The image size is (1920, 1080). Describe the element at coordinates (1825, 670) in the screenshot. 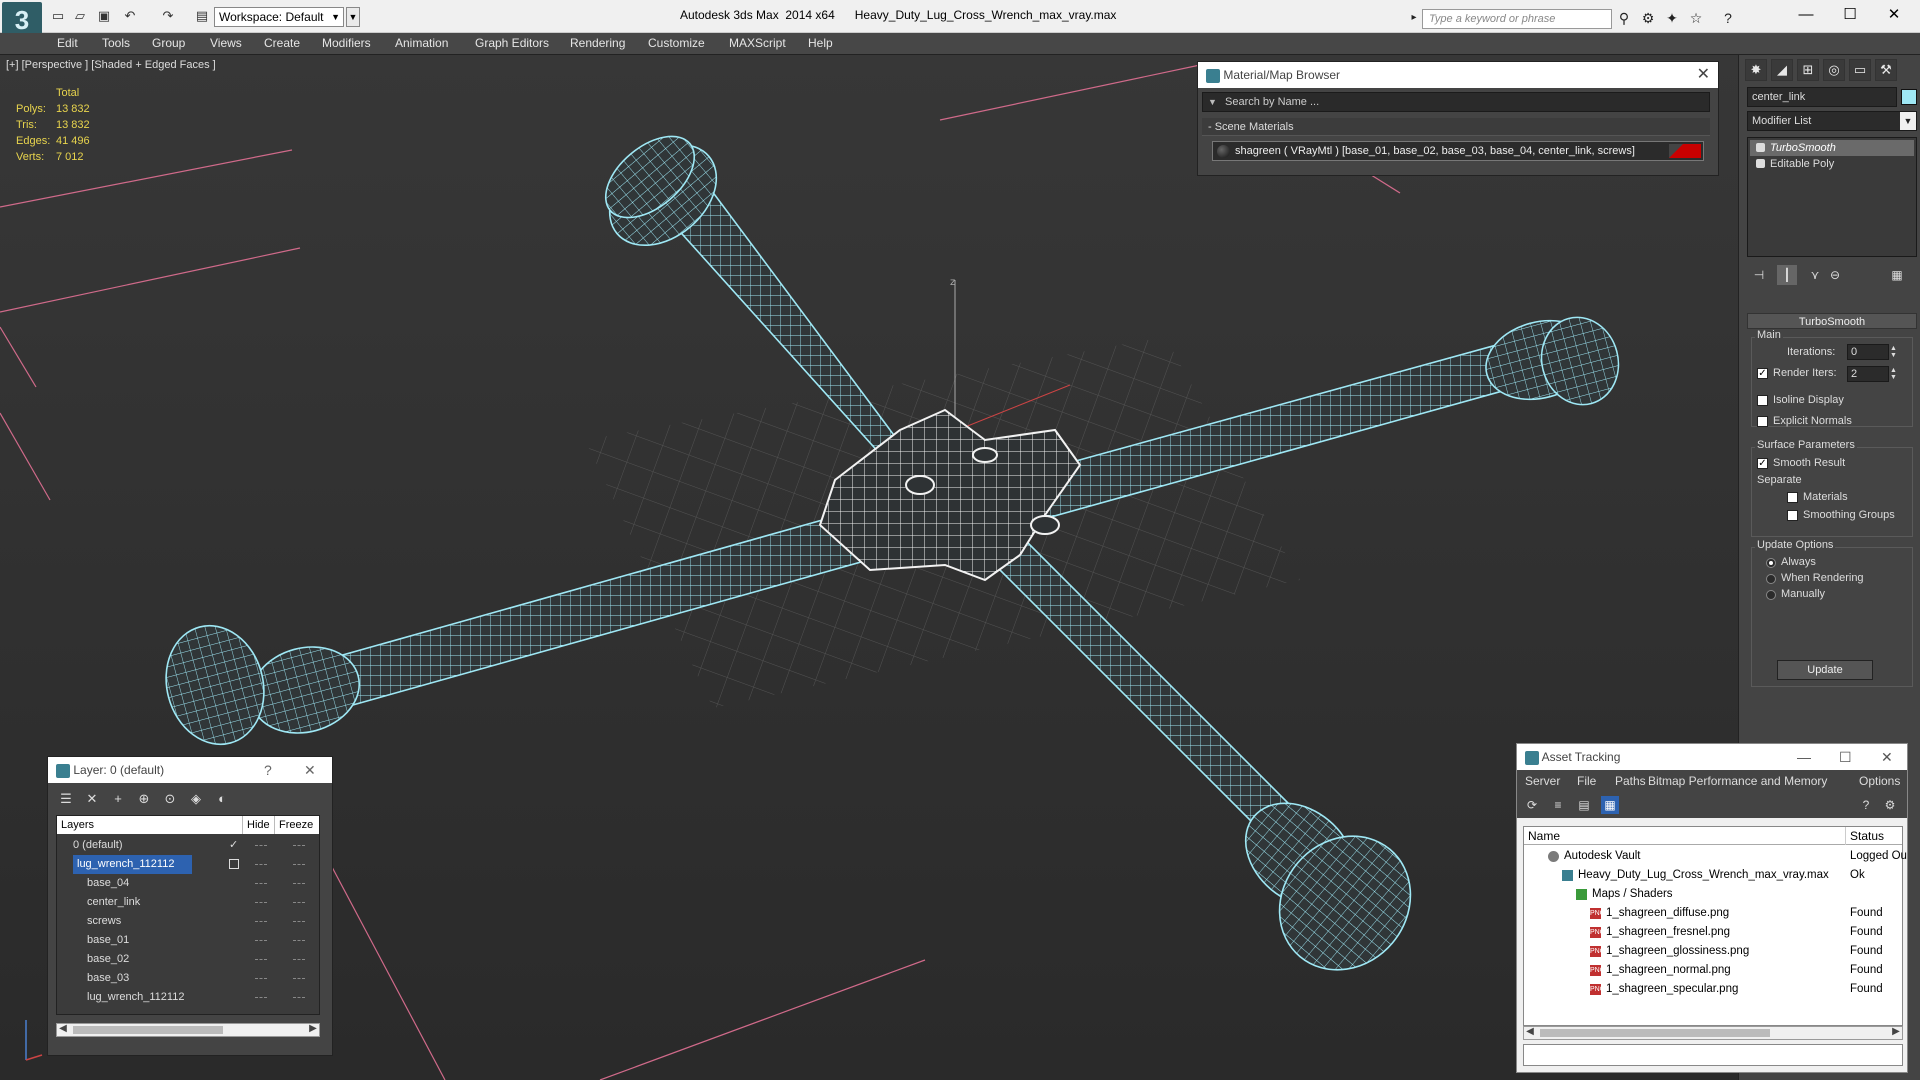

I see `update-button: Update` at that location.